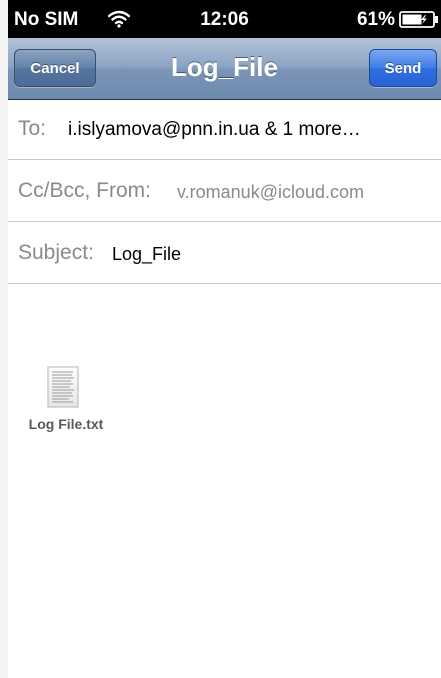 The height and width of the screenshot is (678, 441). Describe the element at coordinates (224, 19) in the screenshot. I see `status-bar: No SIM 12:06 61%` at that location.